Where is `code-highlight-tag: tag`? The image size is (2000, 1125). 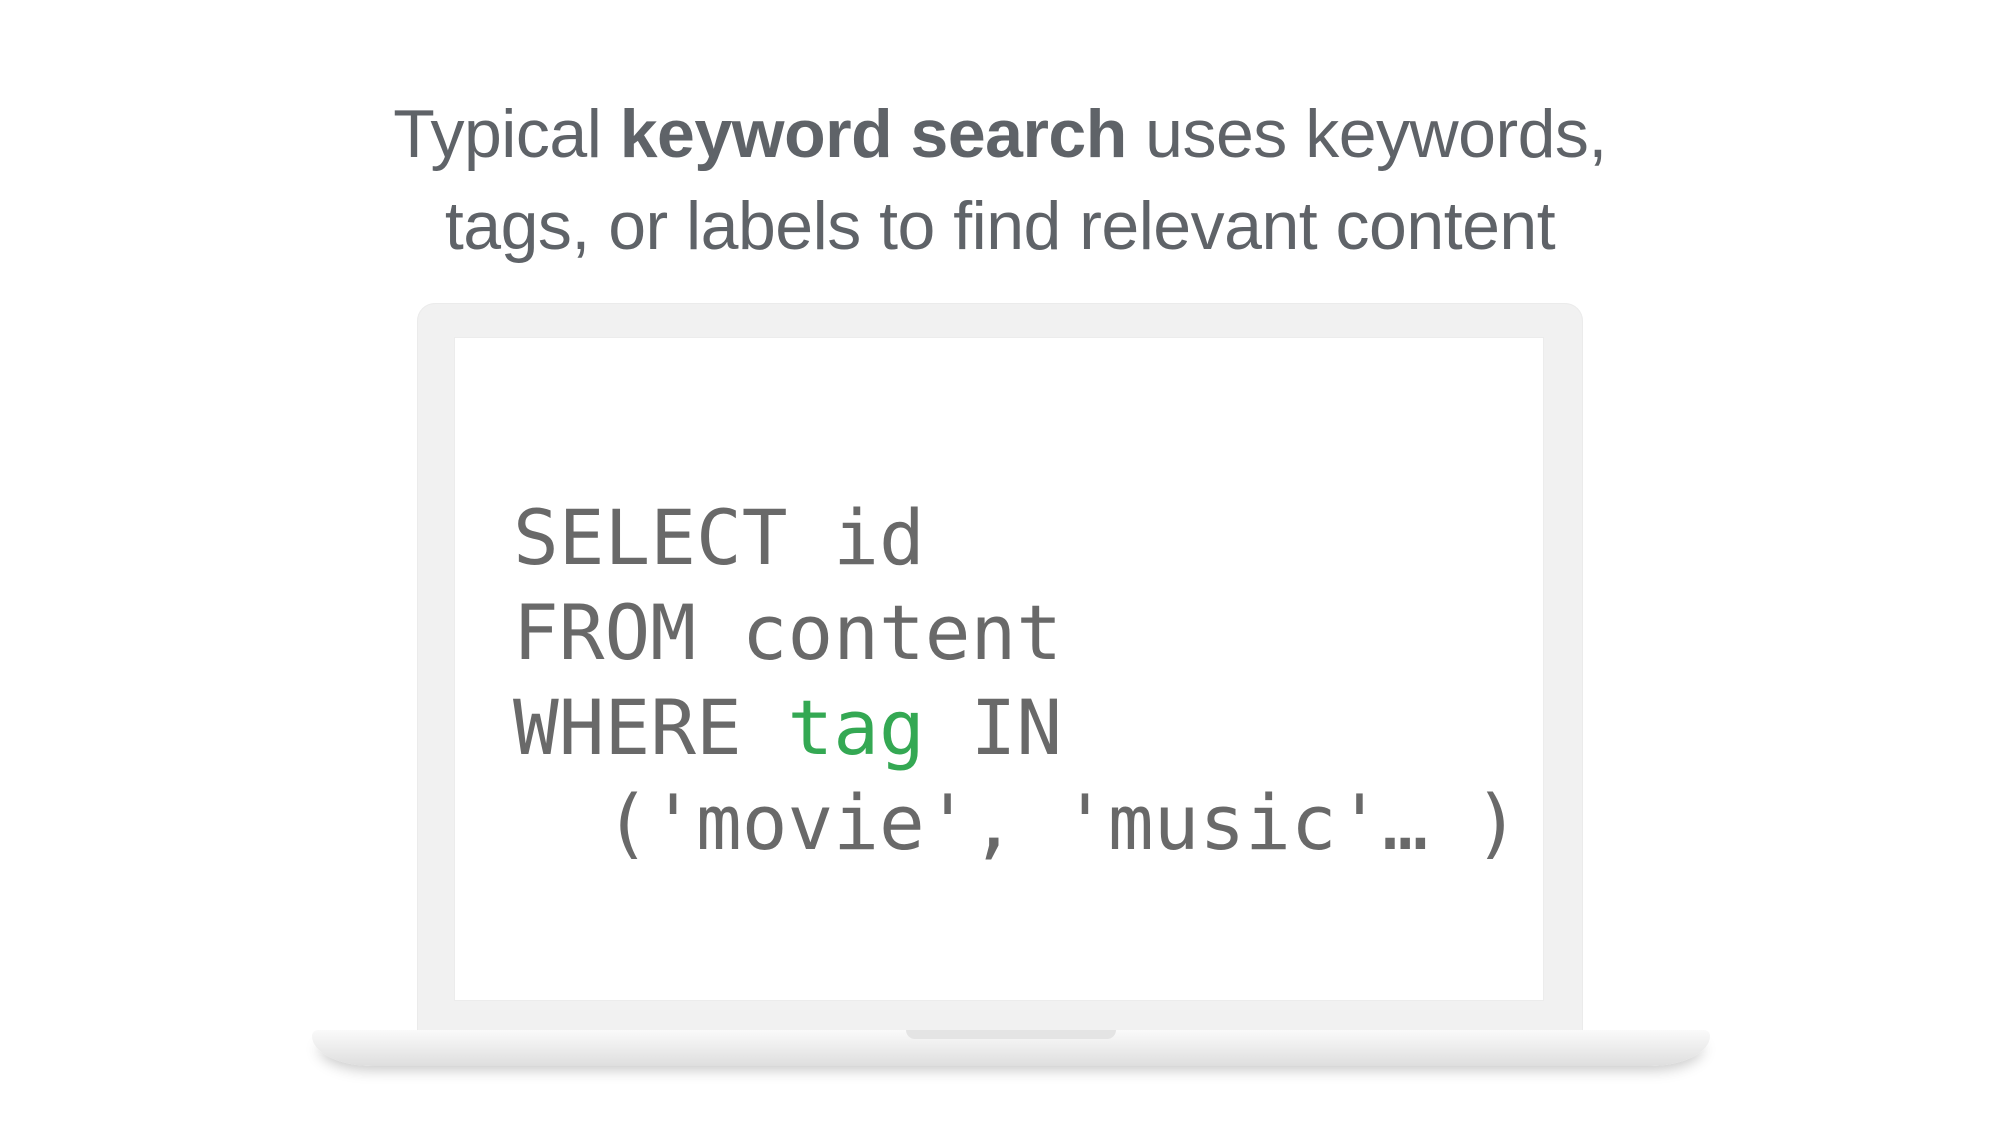
code-highlight-tag: tag is located at coordinates (856, 727).